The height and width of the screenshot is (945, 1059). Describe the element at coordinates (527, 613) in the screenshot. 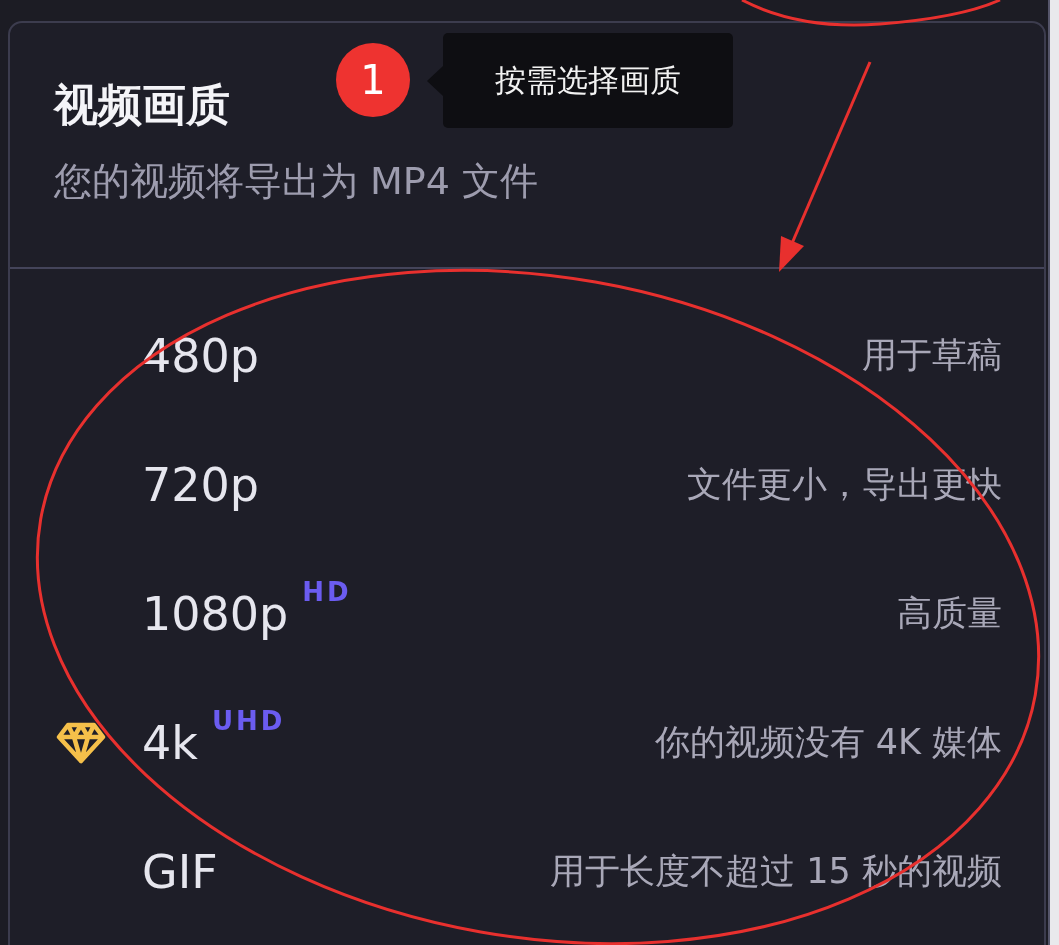

I see `quality-option: 1080p HD 高质量` at that location.